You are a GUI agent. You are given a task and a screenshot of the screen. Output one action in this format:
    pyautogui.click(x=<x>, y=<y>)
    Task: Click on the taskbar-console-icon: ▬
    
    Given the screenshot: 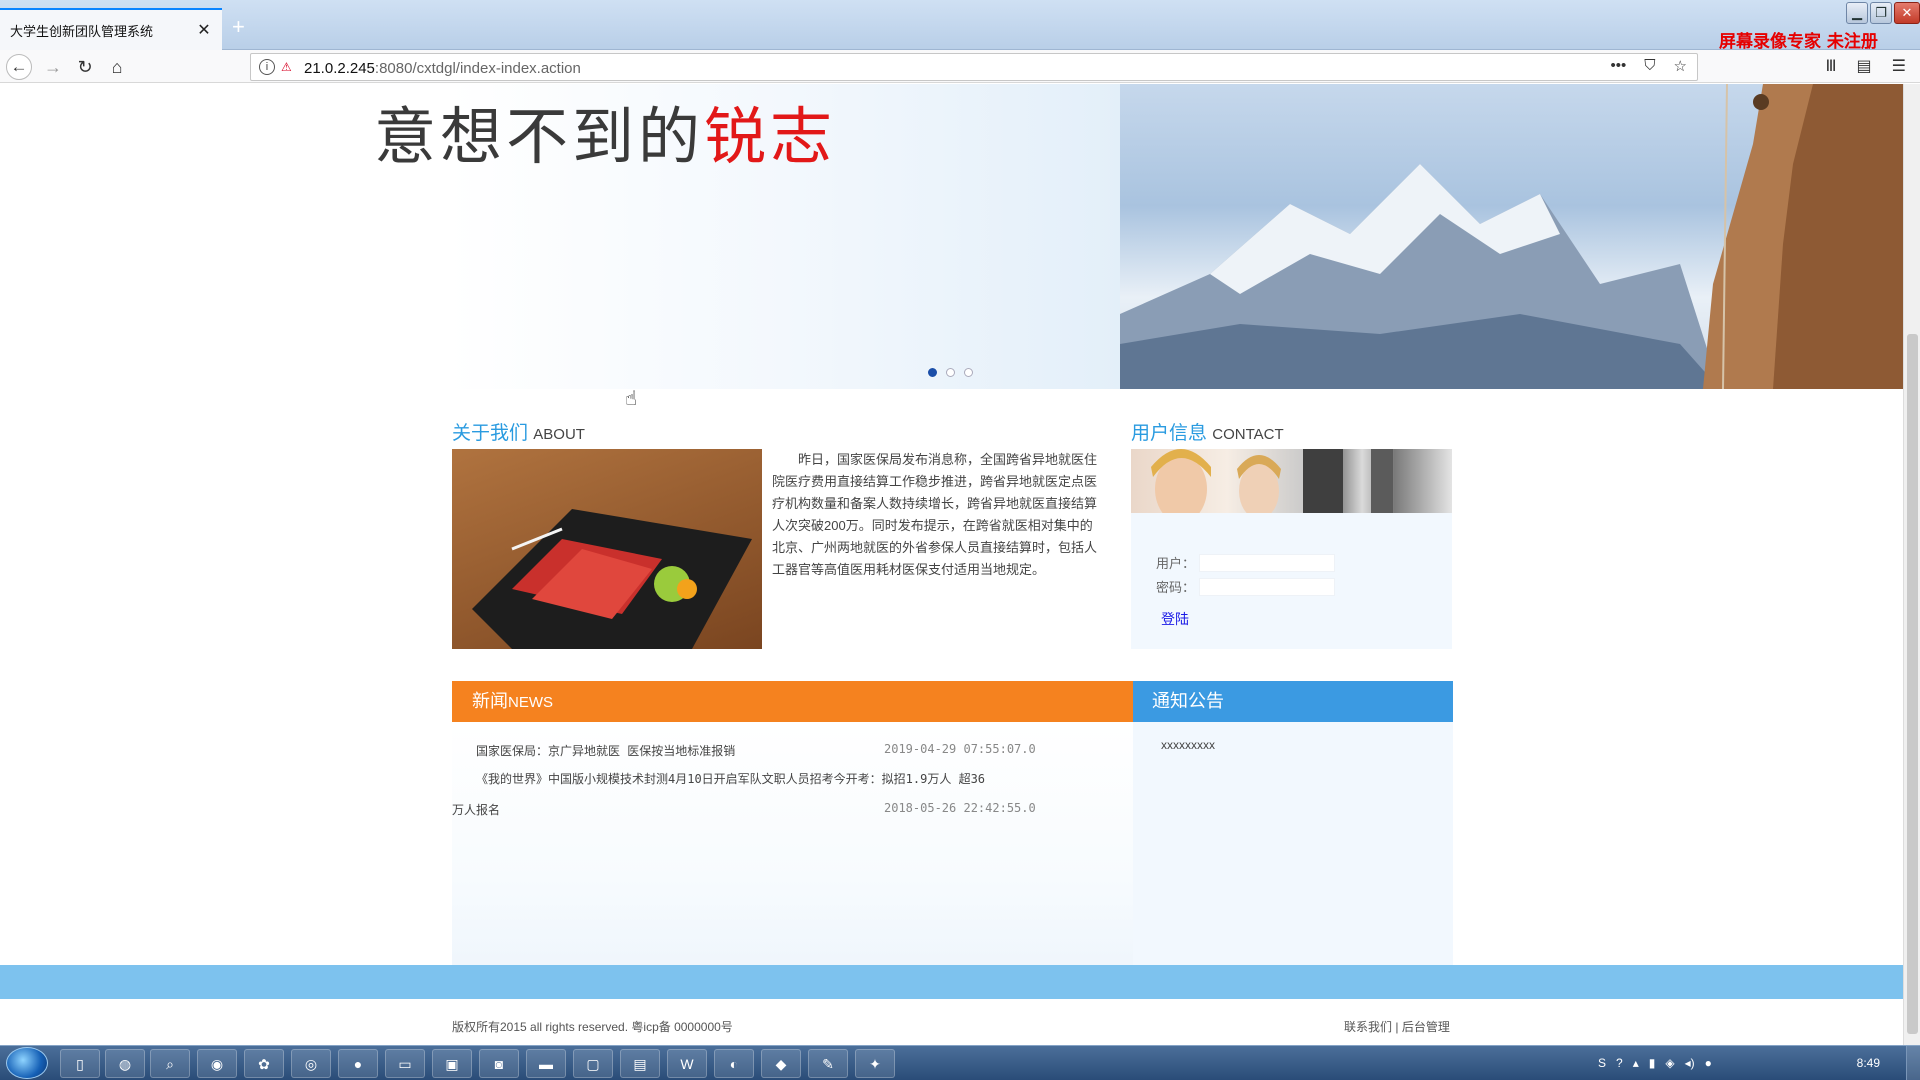 What is the action you would take?
    pyautogui.click(x=546, y=1063)
    